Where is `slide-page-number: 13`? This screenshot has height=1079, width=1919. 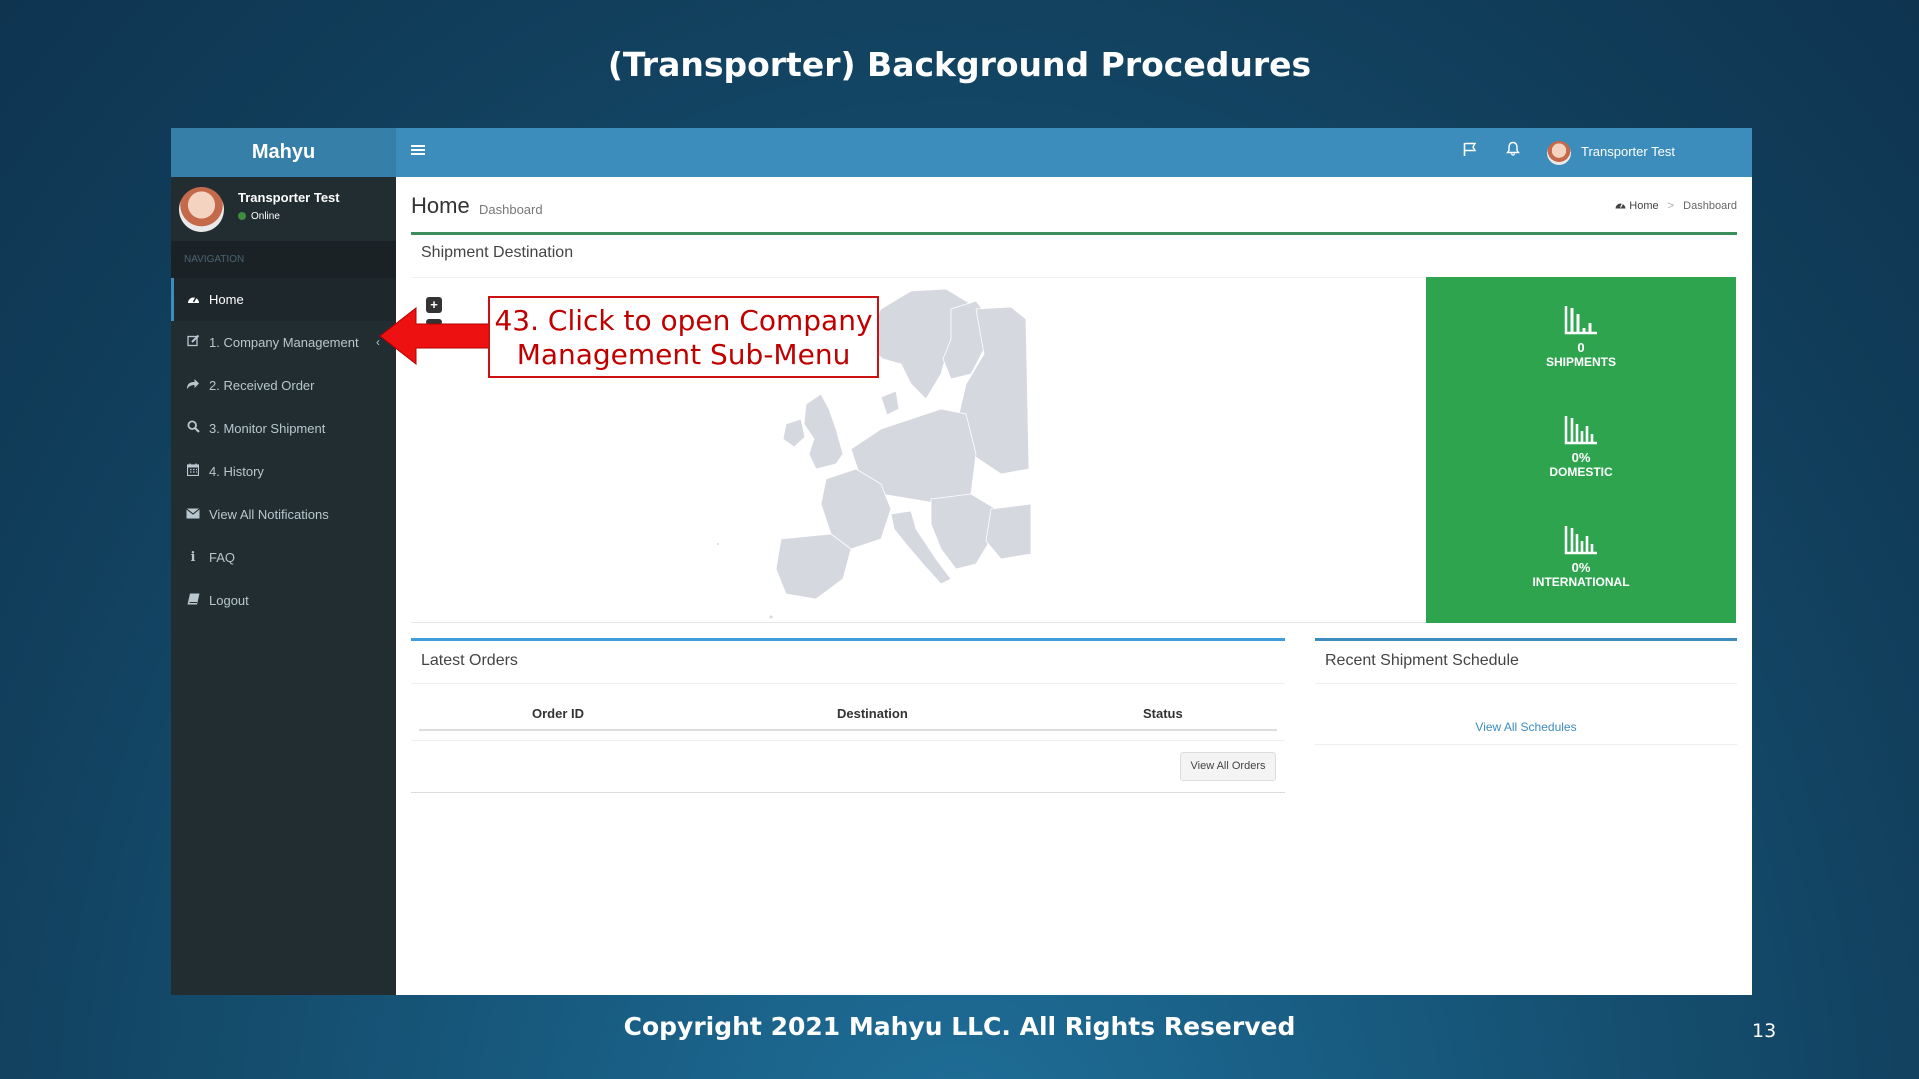
slide-page-number: 13 is located at coordinates (1764, 1031).